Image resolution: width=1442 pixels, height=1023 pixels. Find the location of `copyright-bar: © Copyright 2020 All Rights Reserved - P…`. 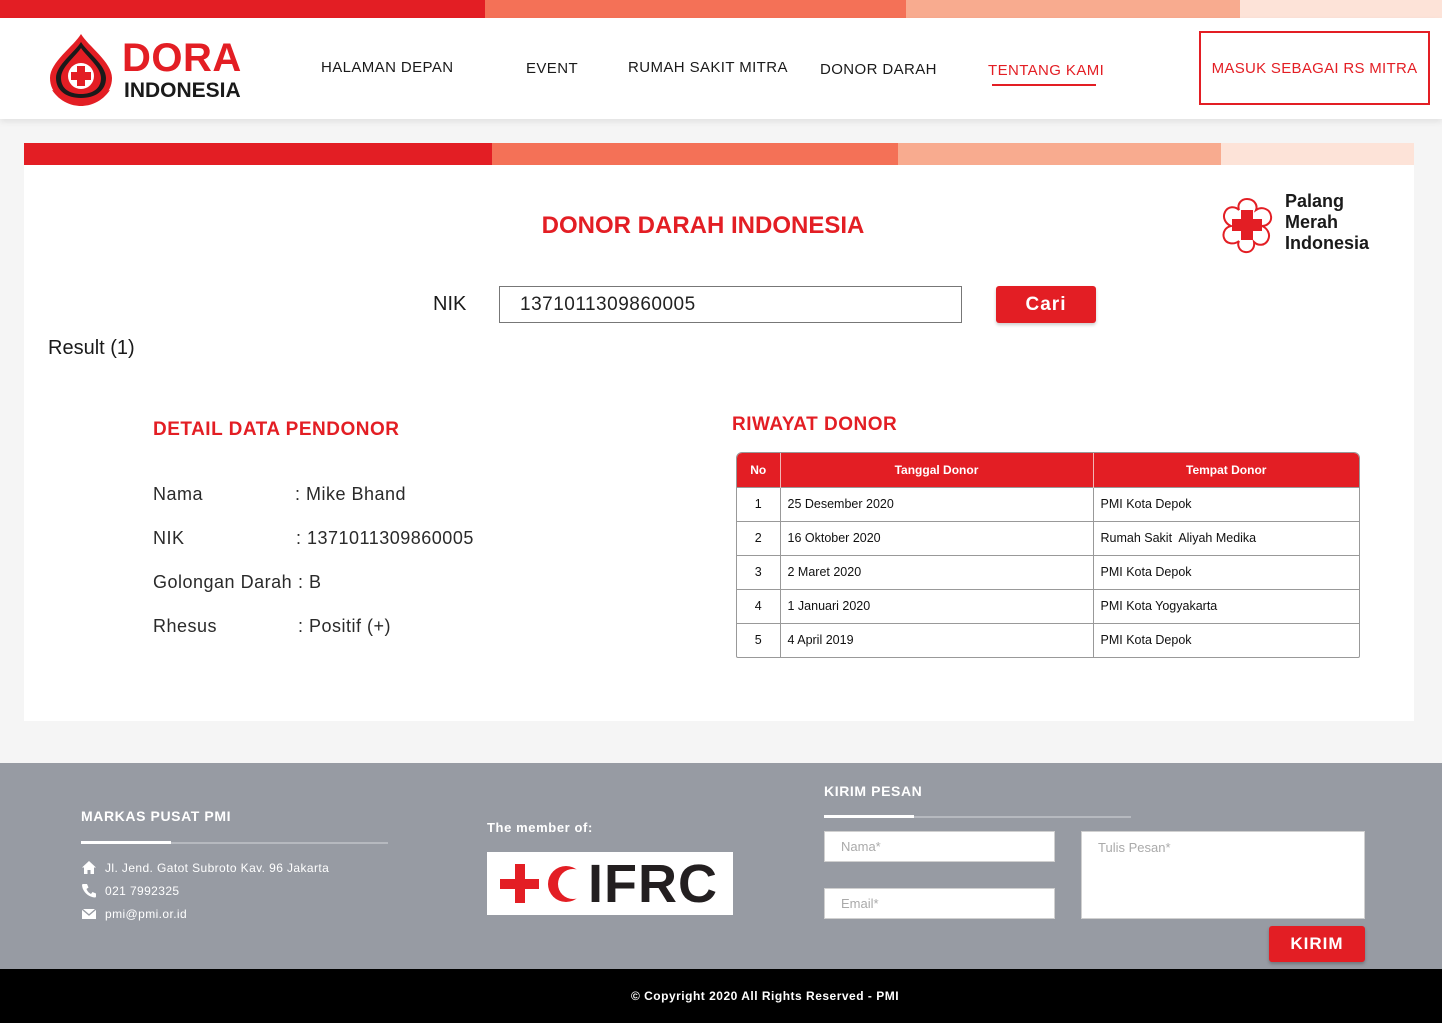

copyright-bar: © Copyright 2020 All Rights Reserved - P… is located at coordinates (721, 996).